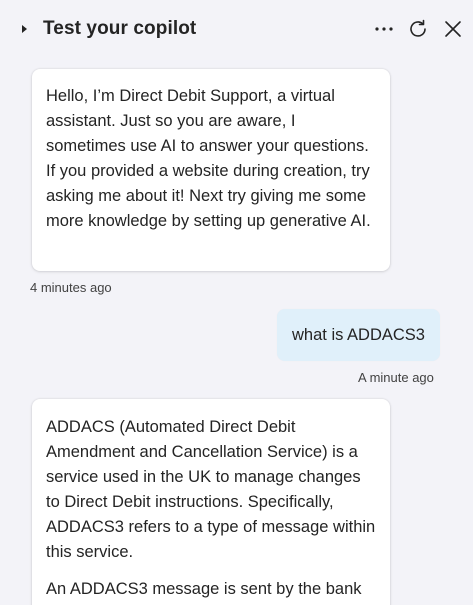 This screenshot has height=605, width=473. I want to click on refresh-icon, so click(418, 29).